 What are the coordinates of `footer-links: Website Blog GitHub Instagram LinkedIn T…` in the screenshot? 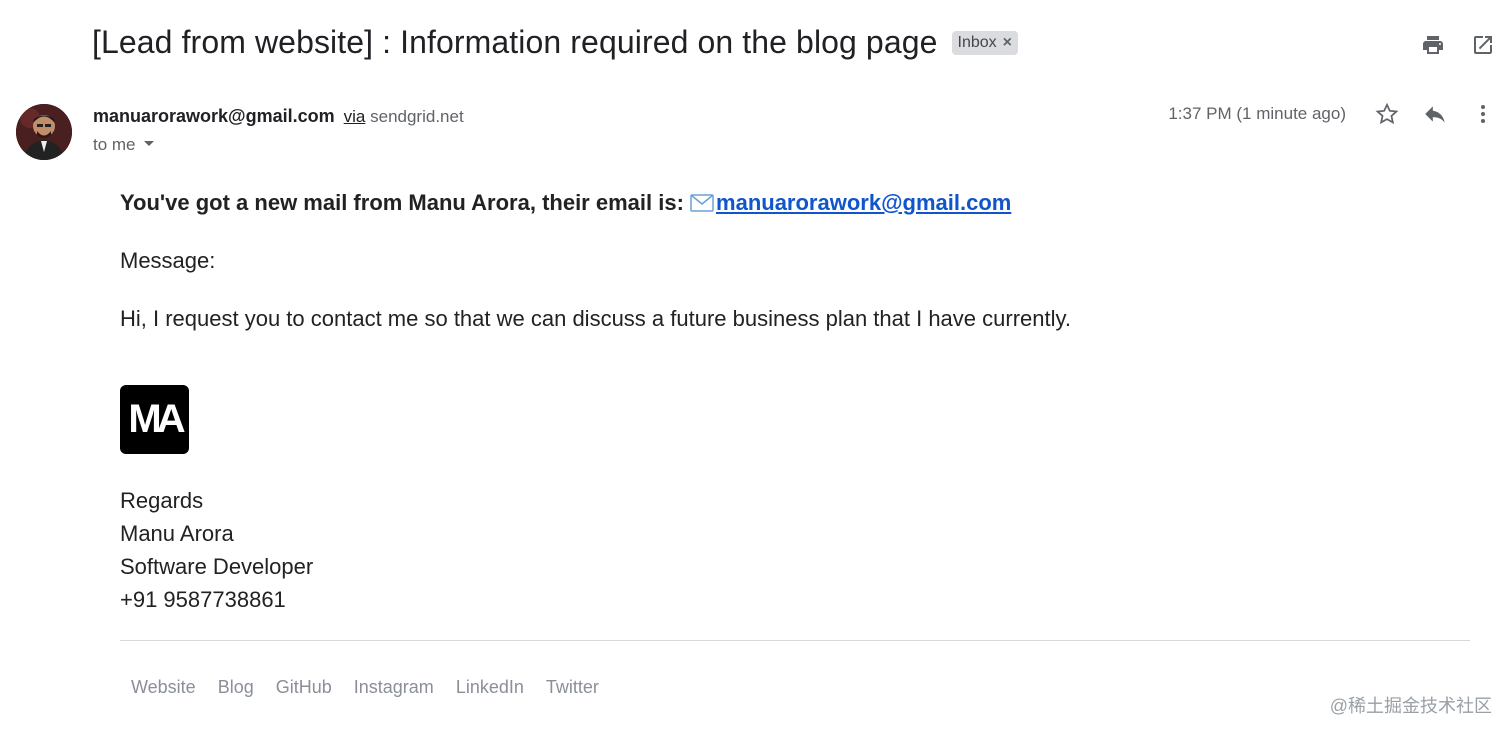 It's located at (365, 687).